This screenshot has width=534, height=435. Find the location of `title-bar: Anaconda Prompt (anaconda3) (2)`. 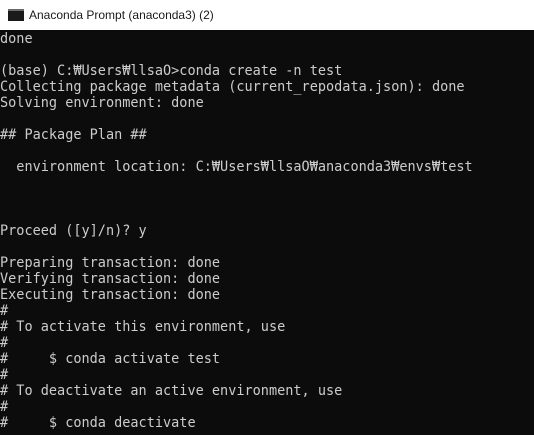

title-bar: Anaconda Prompt (anaconda3) (2) is located at coordinates (267, 15).